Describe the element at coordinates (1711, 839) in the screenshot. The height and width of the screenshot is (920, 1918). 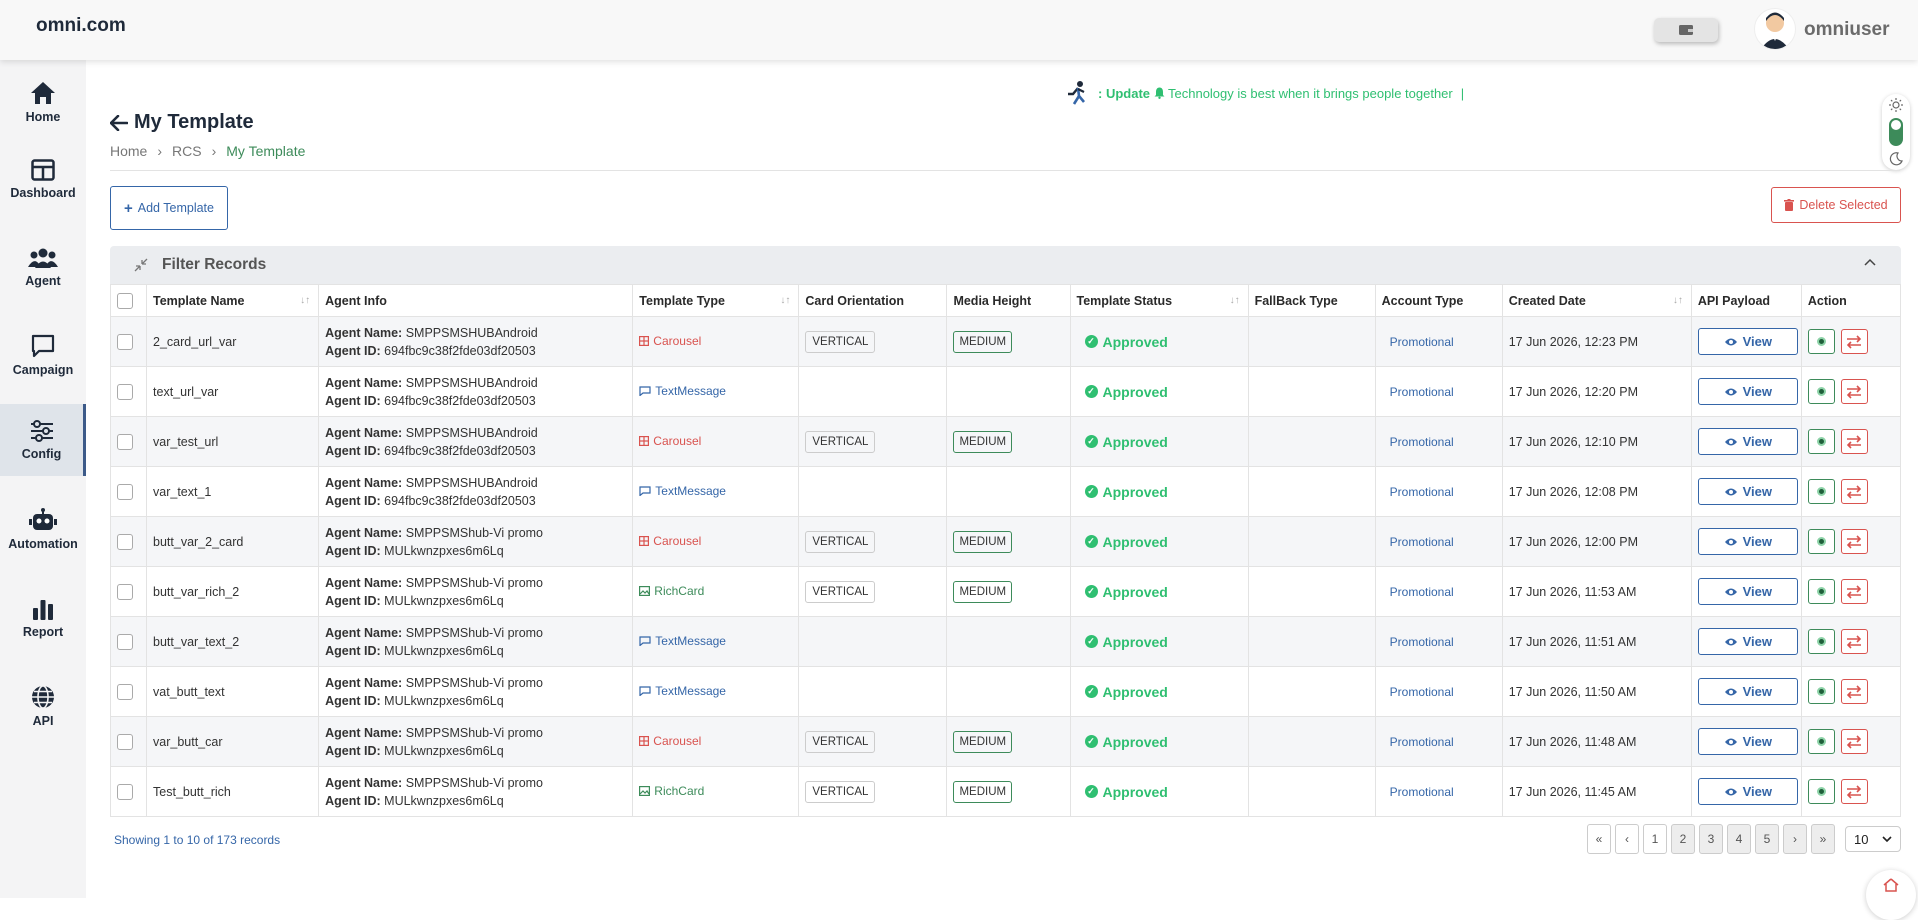
I see `page-3-button: 3` at that location.